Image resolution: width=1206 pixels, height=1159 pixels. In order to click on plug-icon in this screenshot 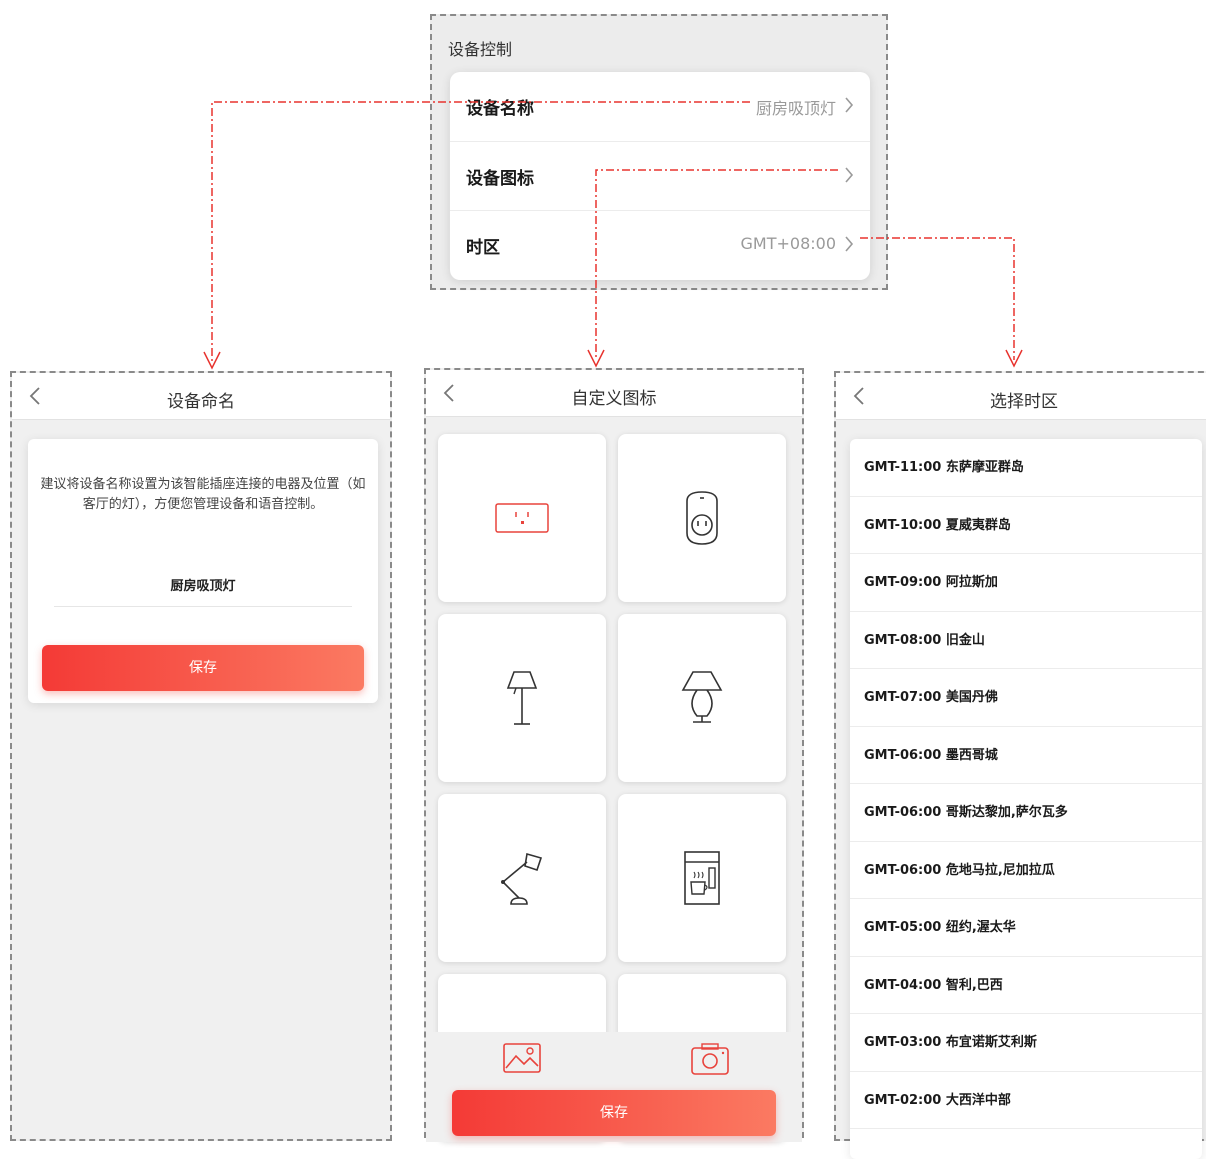, I will do `click(702, 518)`.